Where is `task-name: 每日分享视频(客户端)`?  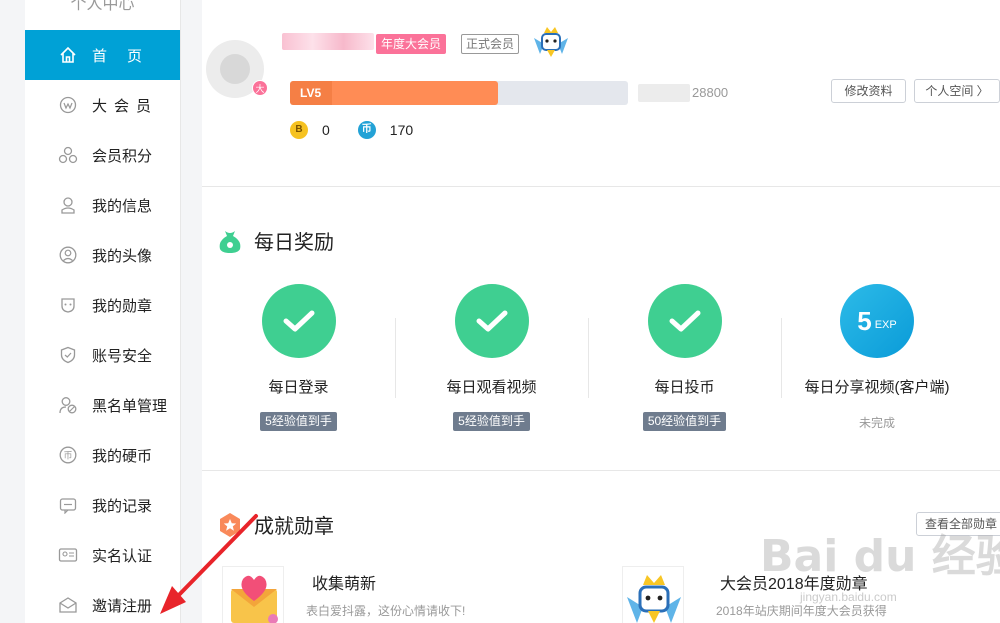 task-name: 每日分享视频(客户端) is located at coordinates (877, 387).